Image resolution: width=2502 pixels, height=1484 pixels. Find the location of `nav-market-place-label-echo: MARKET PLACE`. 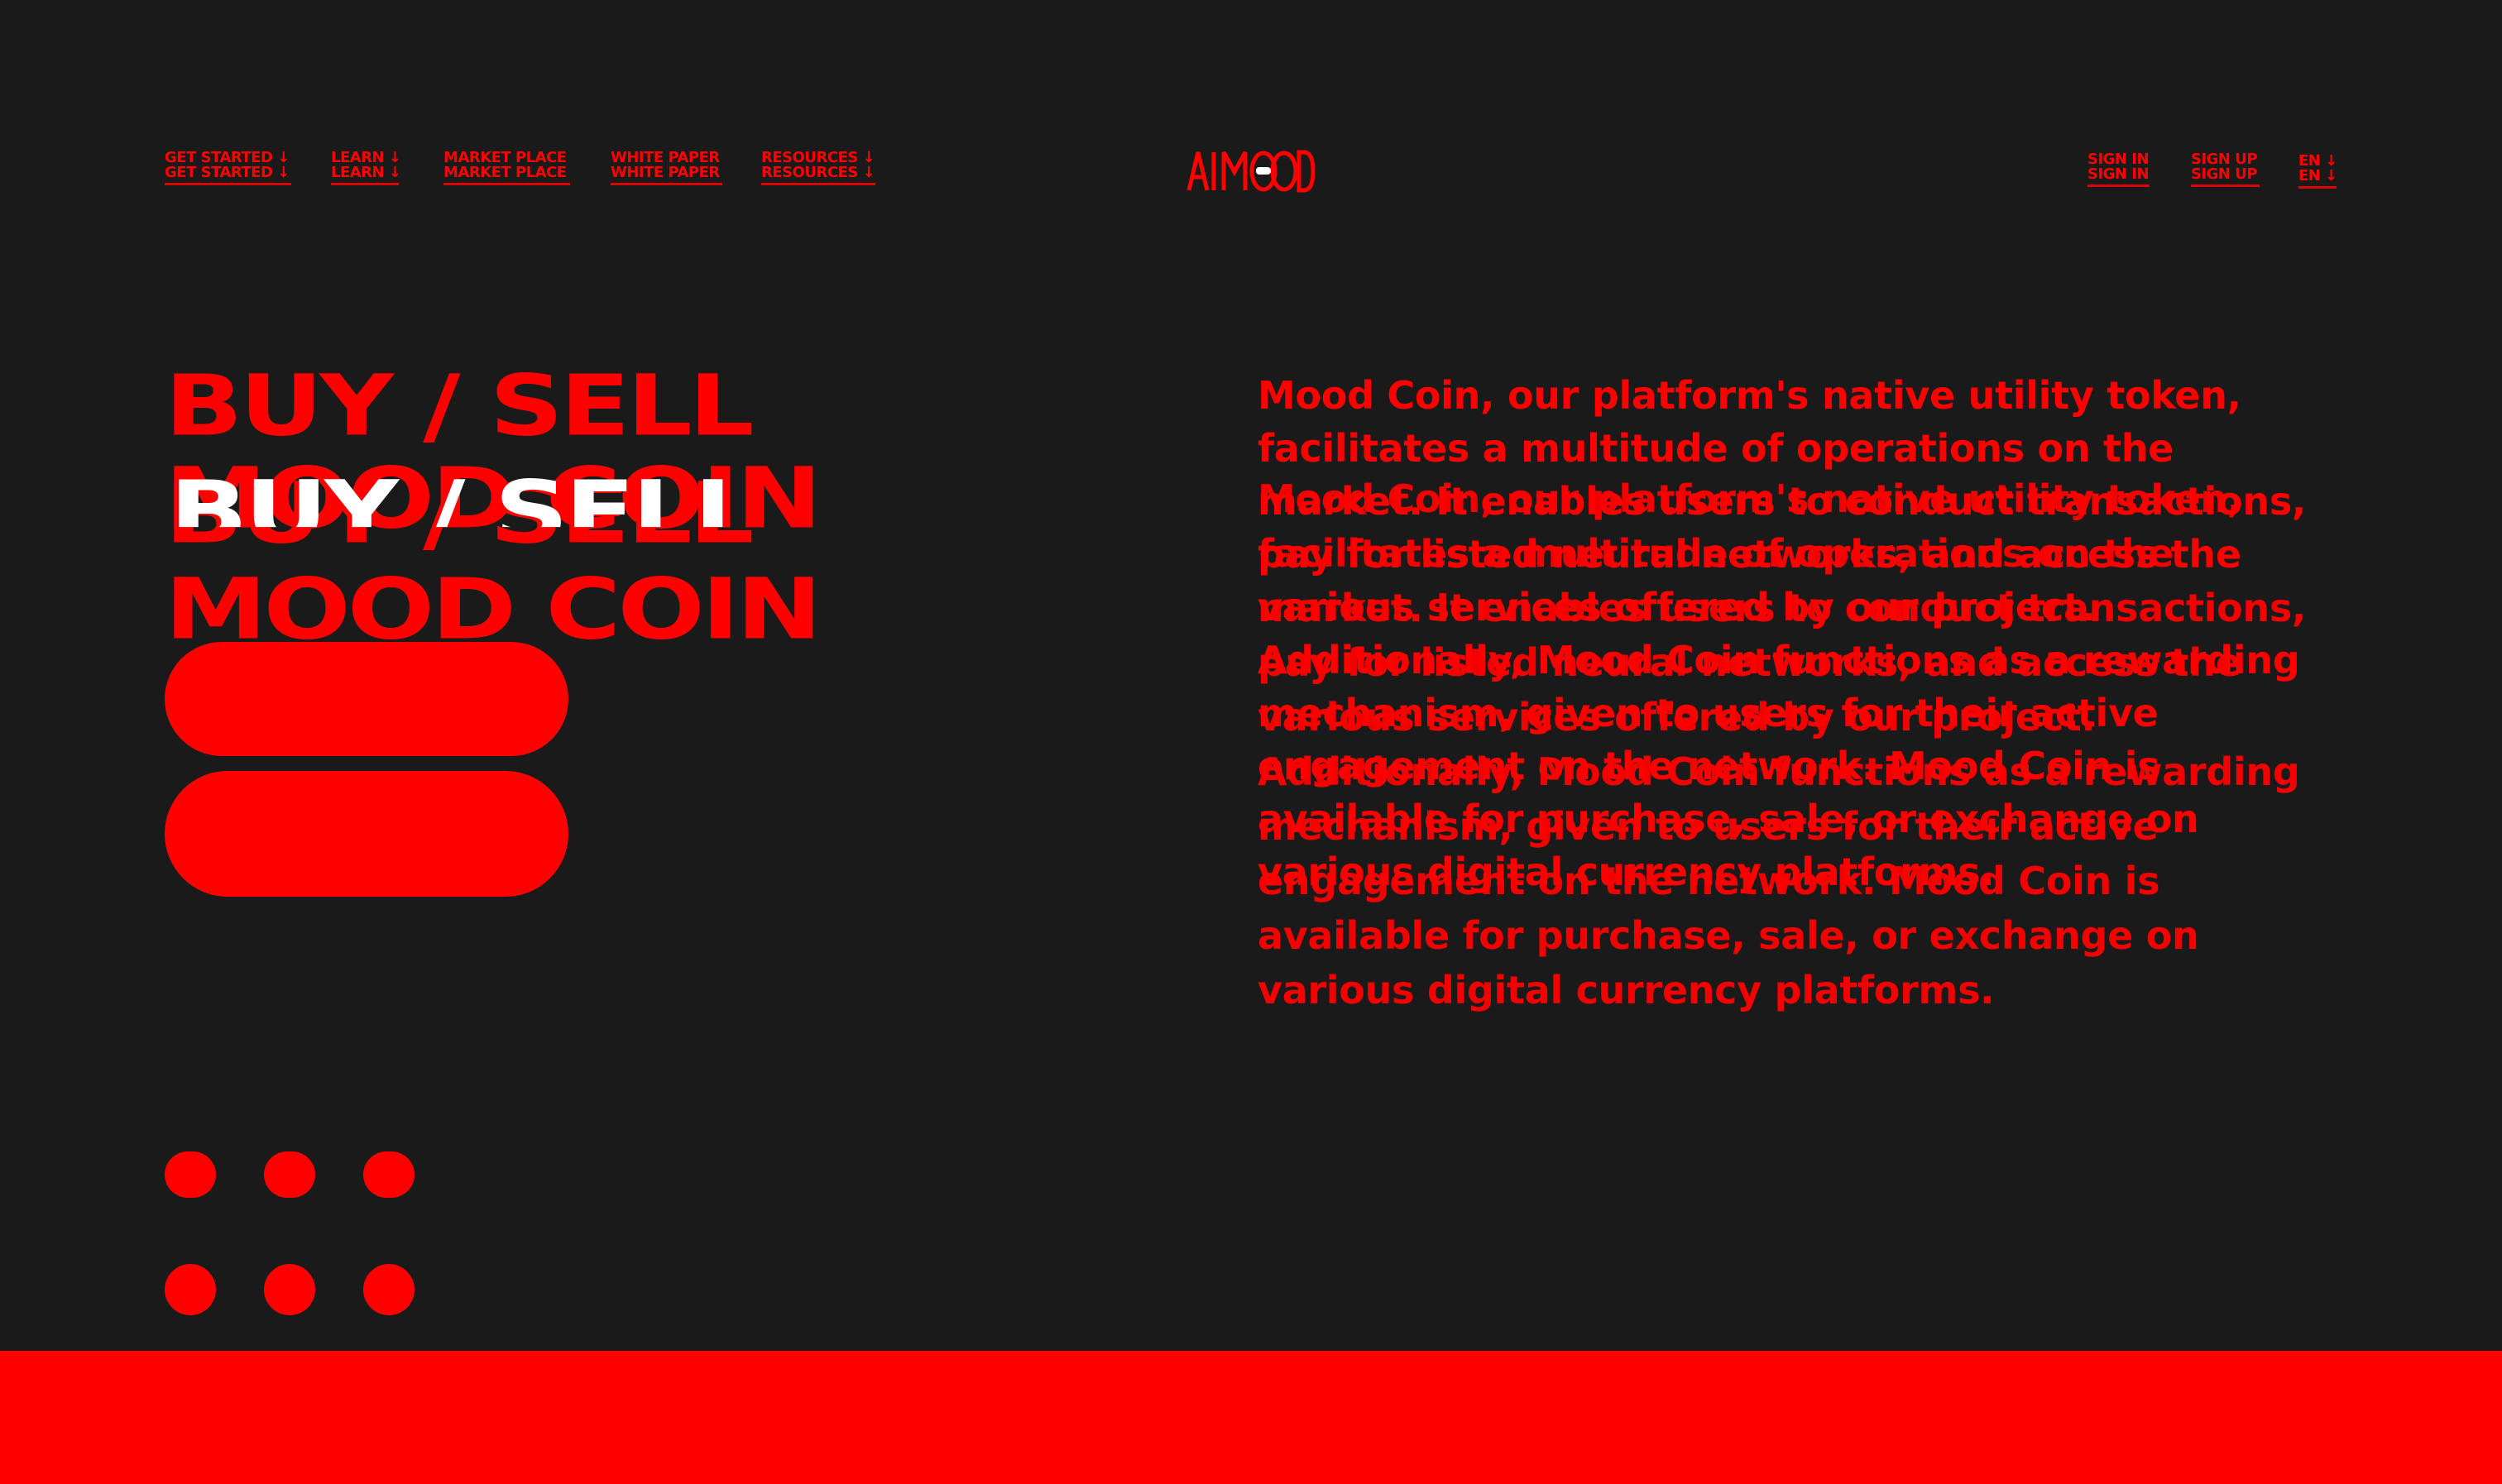

nav-market-place-label-echo: MARKET PLACE is located at coordinates (505, 172).